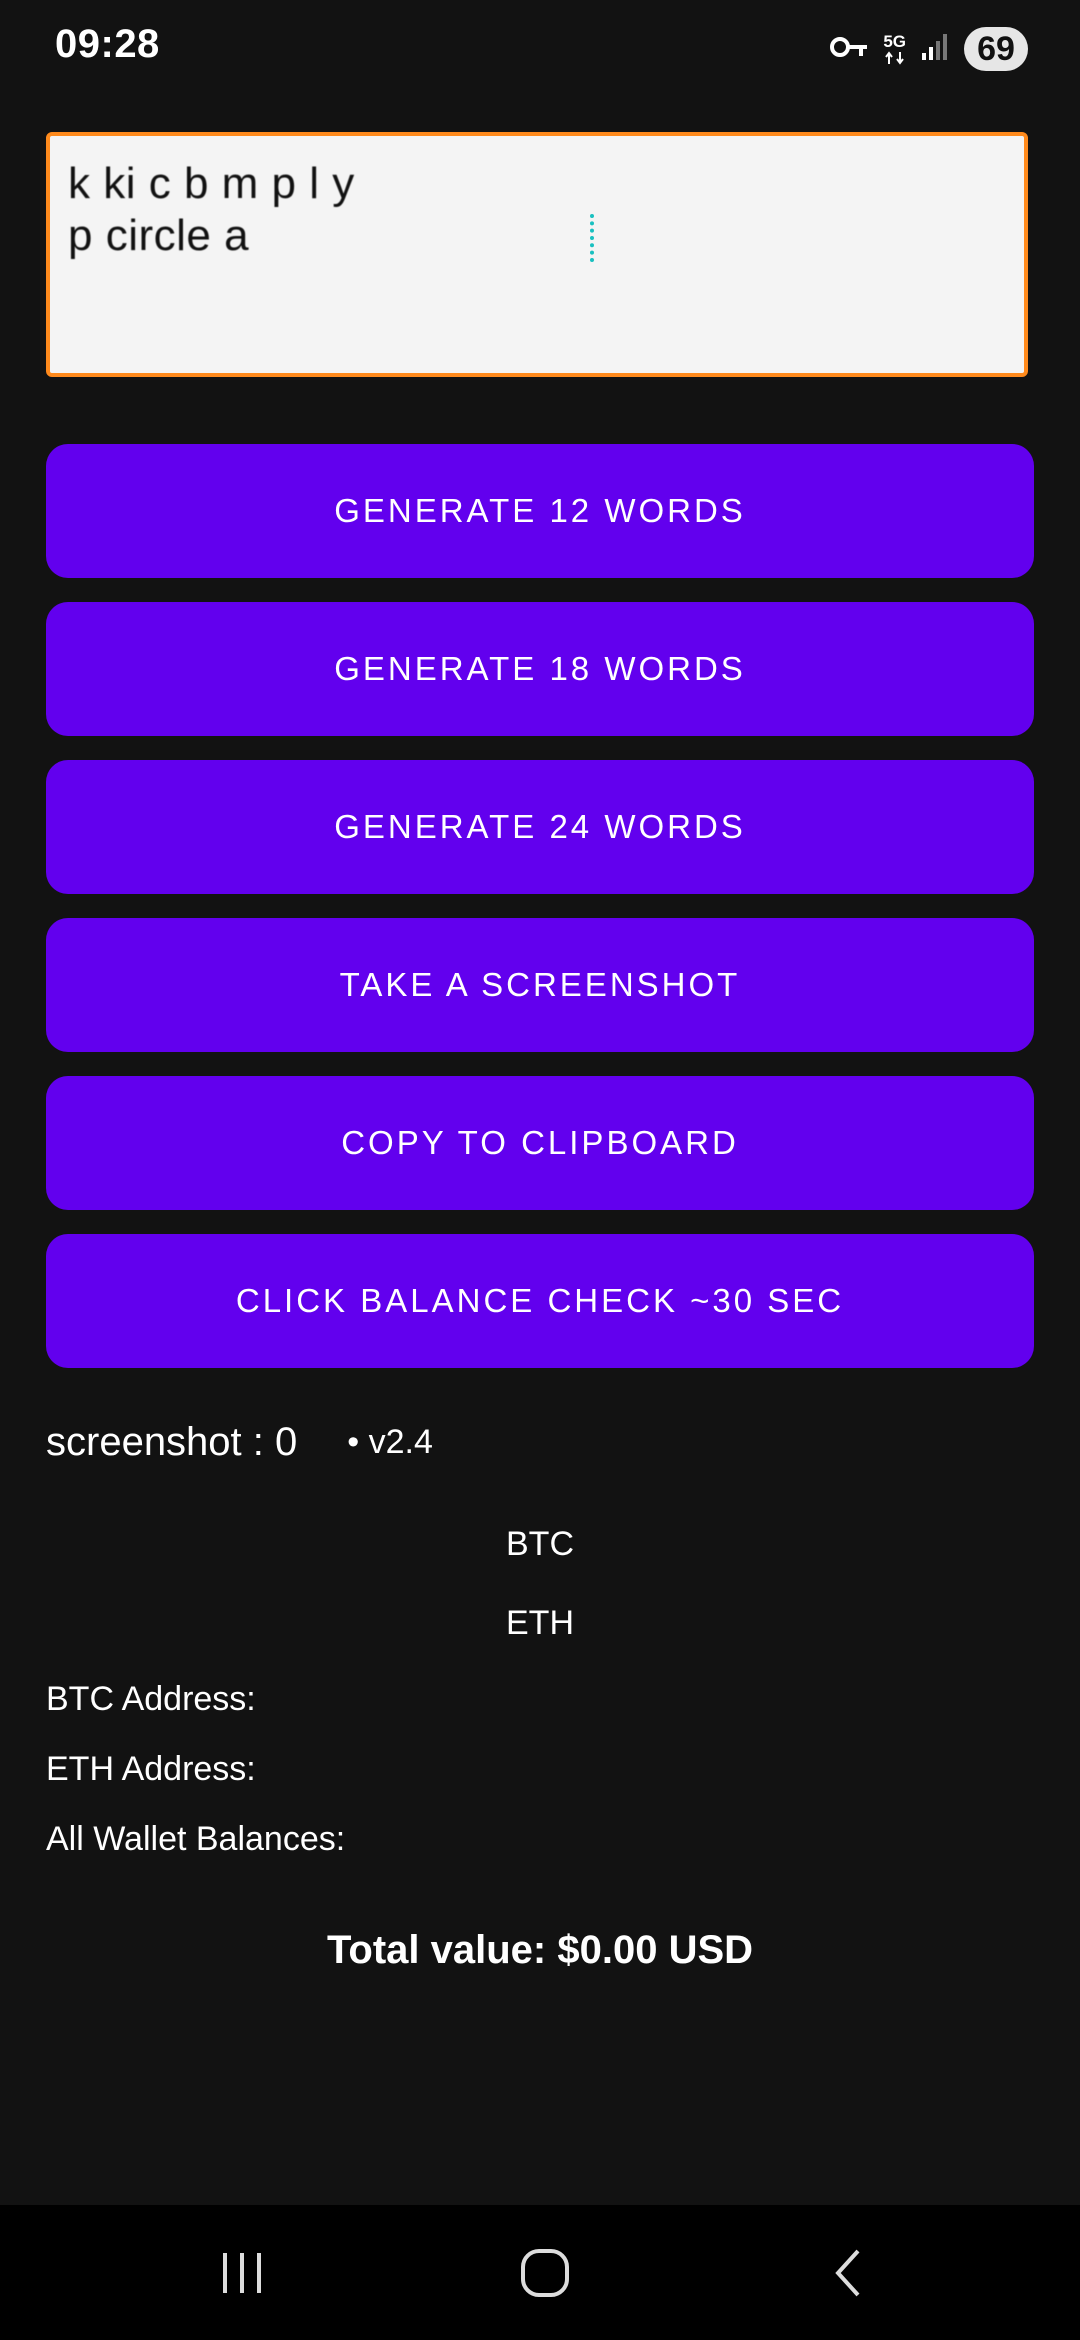 Image resolution: width=1080 pixels, height=2340 pixels. What do you see at coordinates (935, 49) in the screenshot?
I see `signal-icon` at bounding box center [935, 49].